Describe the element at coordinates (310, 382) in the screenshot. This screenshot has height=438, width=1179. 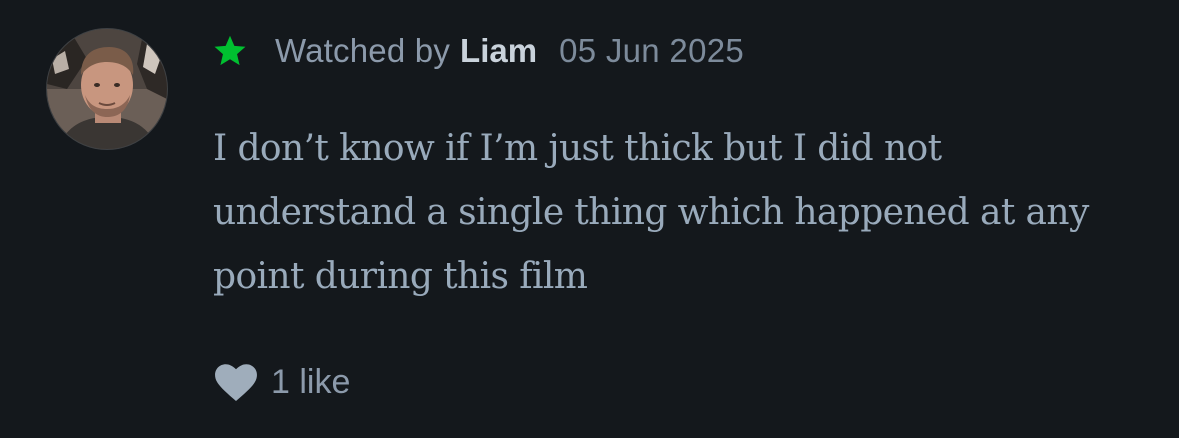
I see `like-count: 1 like` at that location.